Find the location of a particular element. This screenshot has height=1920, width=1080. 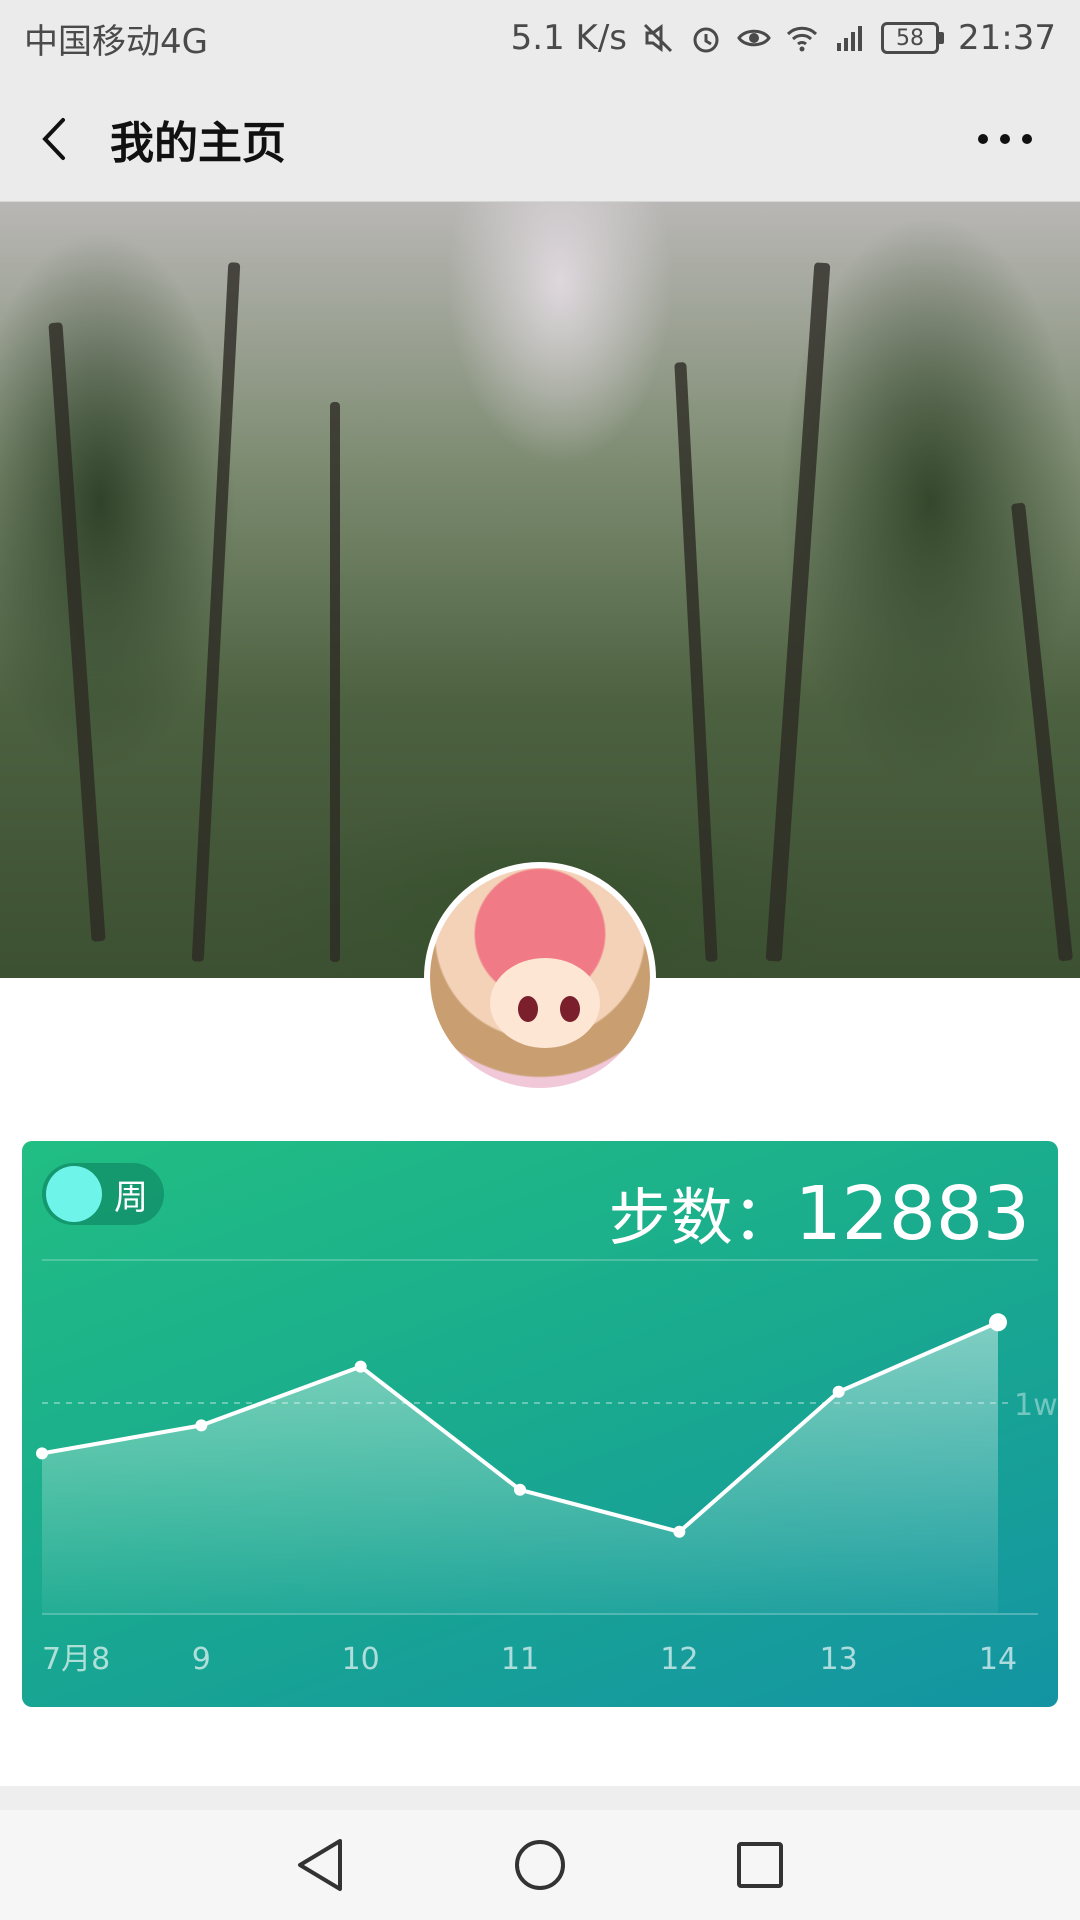

more-button is located at coordinates (1005, 139).